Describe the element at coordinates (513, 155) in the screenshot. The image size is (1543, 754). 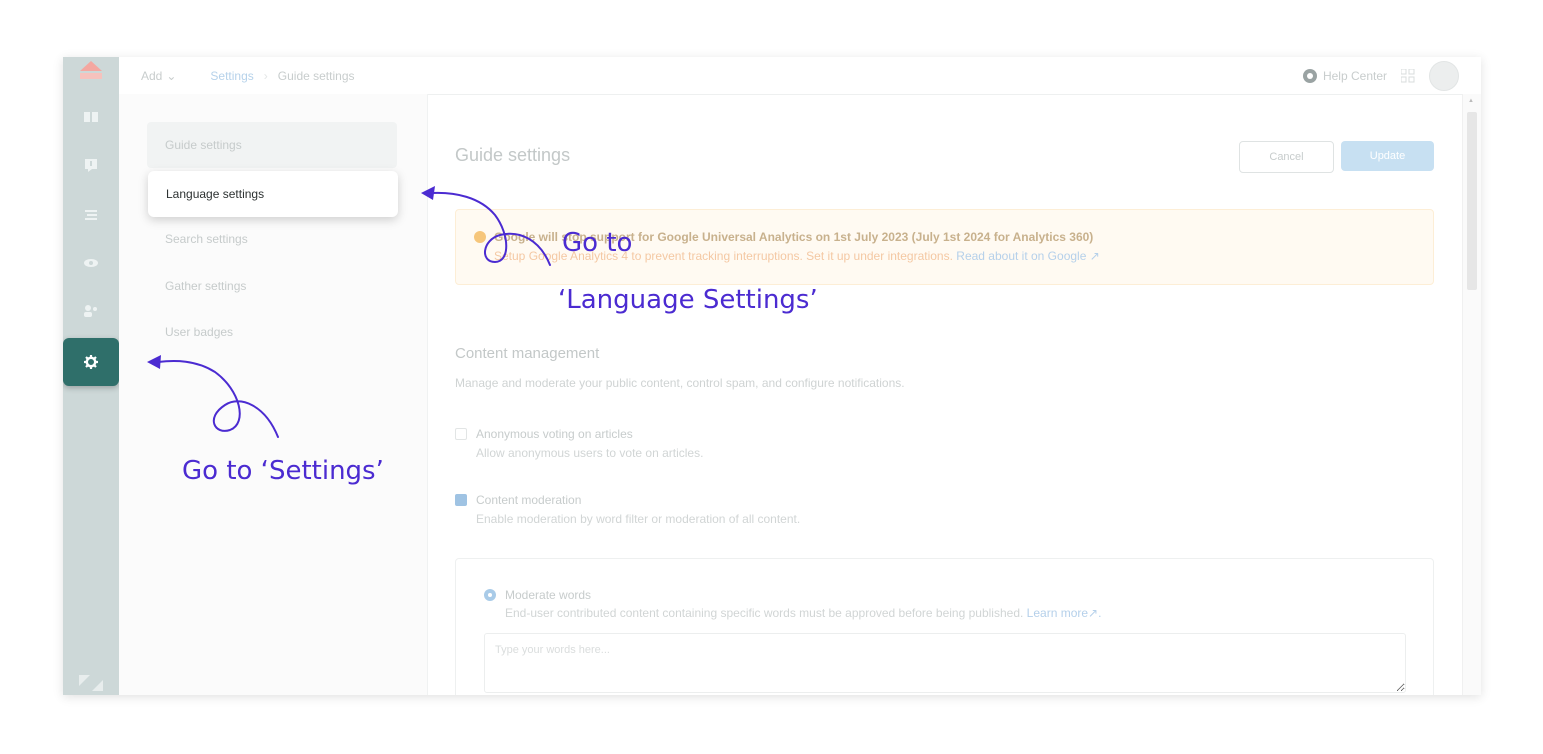
I see `page-title: Guide settings` at that location.